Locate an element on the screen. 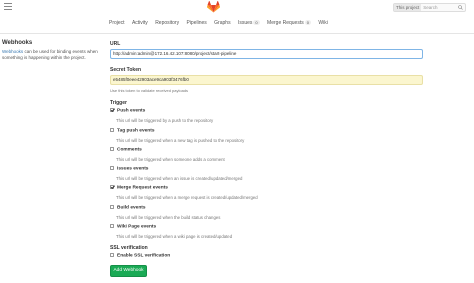 This screenshot has width=474, height=283. tag-push-events-checkbox is located at coordinates (112, 129).